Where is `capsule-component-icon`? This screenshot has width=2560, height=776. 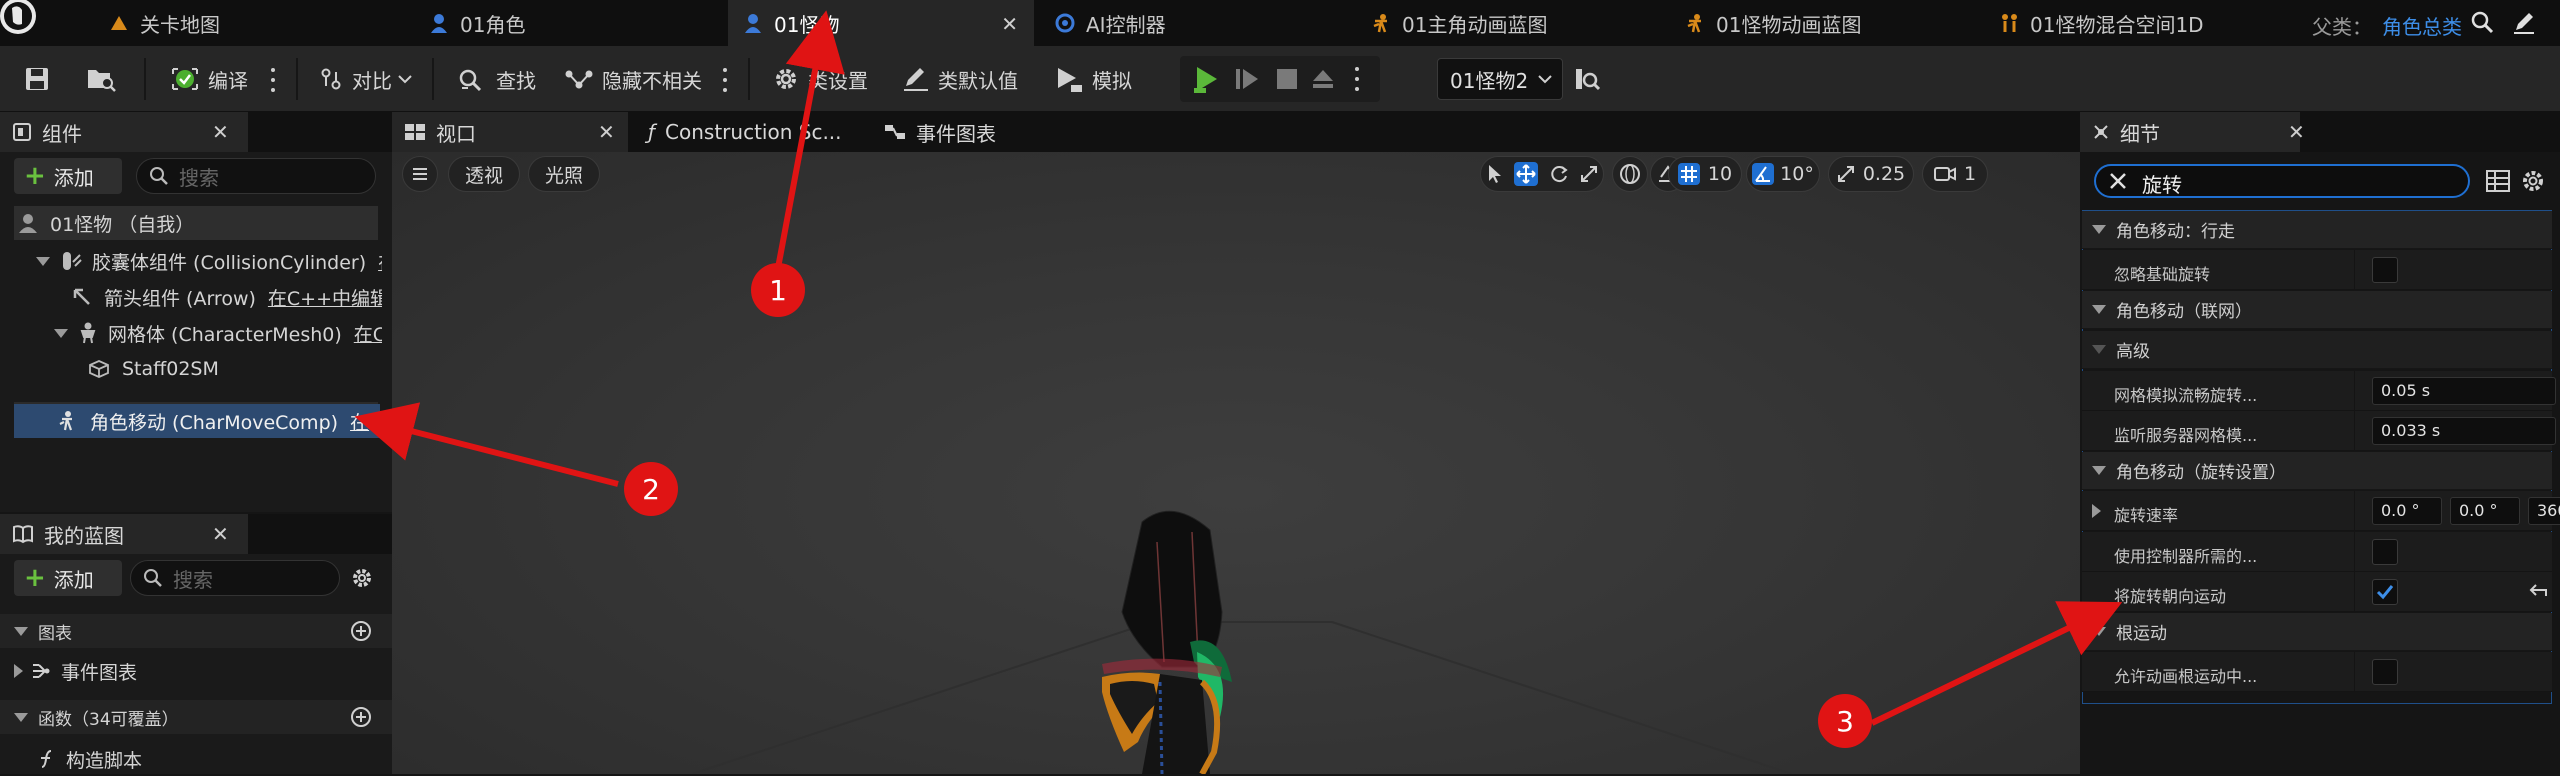 capsule-component-icon is located at coordinates (71, 261).